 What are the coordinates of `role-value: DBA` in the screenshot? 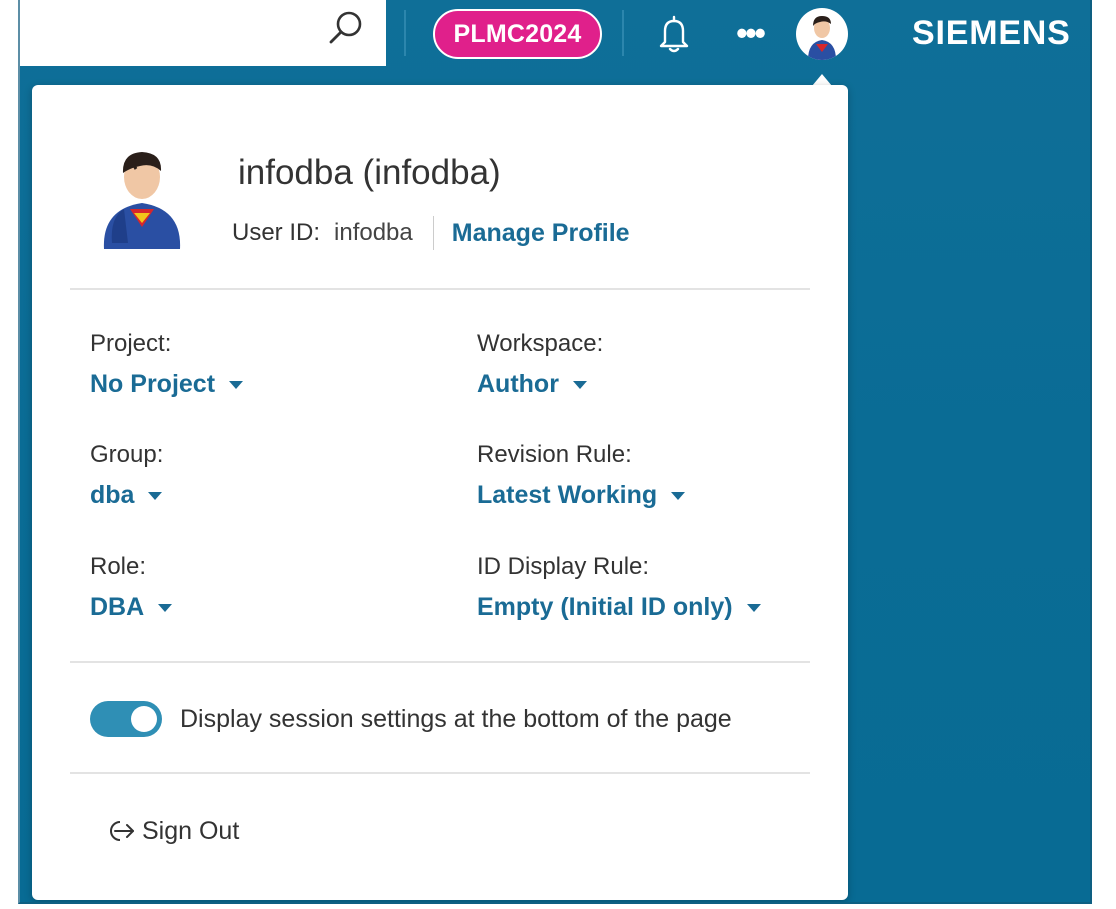 It's located at (117, 607).